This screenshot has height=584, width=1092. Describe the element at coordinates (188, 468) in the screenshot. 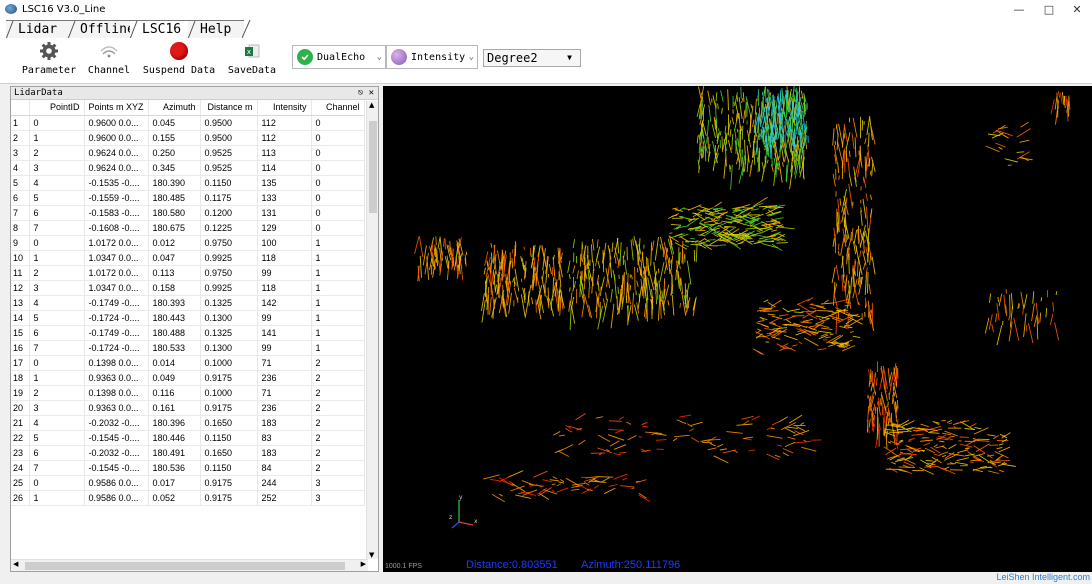

I see `table-row: 24 7 -0.1545 -0.... 180.536 0.1150 84 2` at that location.